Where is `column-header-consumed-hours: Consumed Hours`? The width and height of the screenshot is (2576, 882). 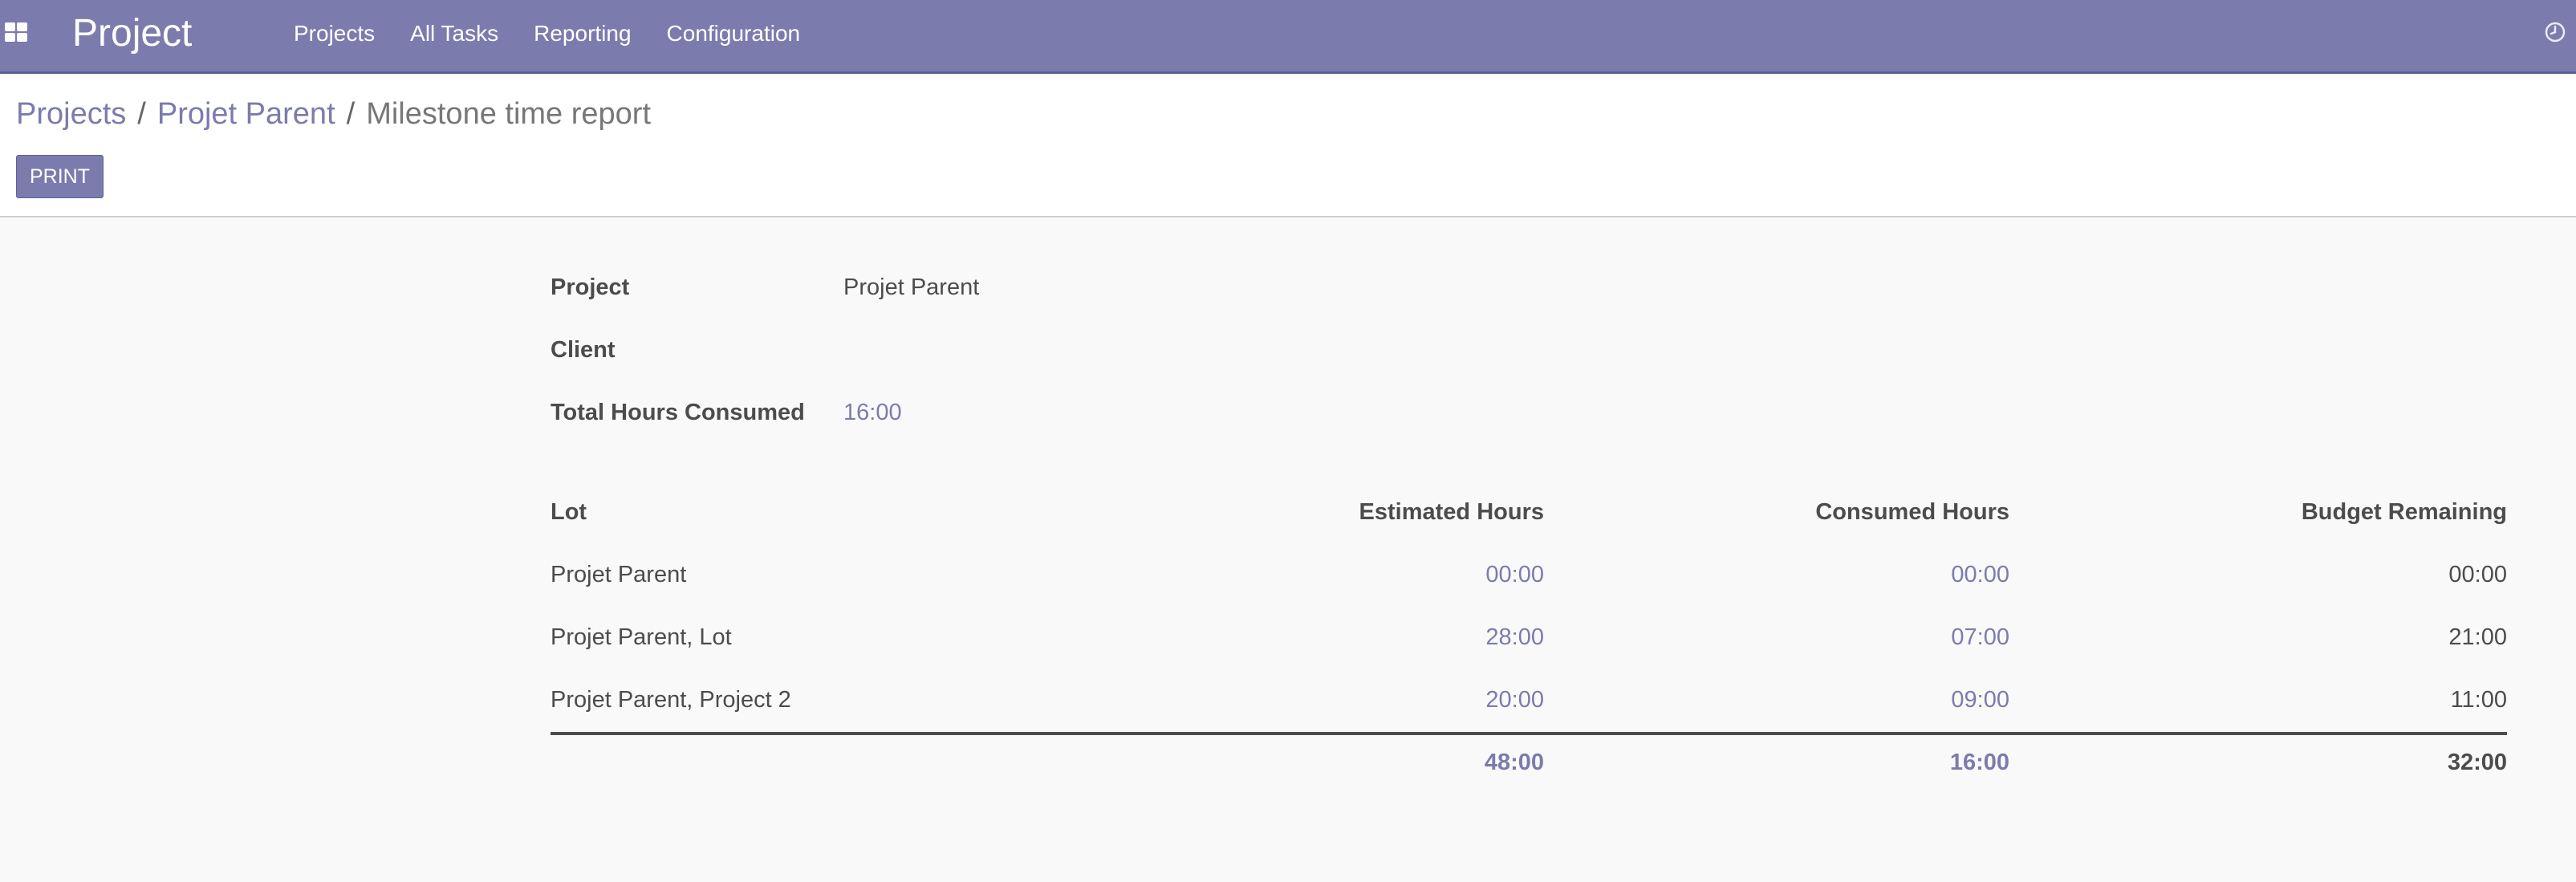
column-header-consumed-hours: Consumed Hours is located at coordinates (1912, 512).